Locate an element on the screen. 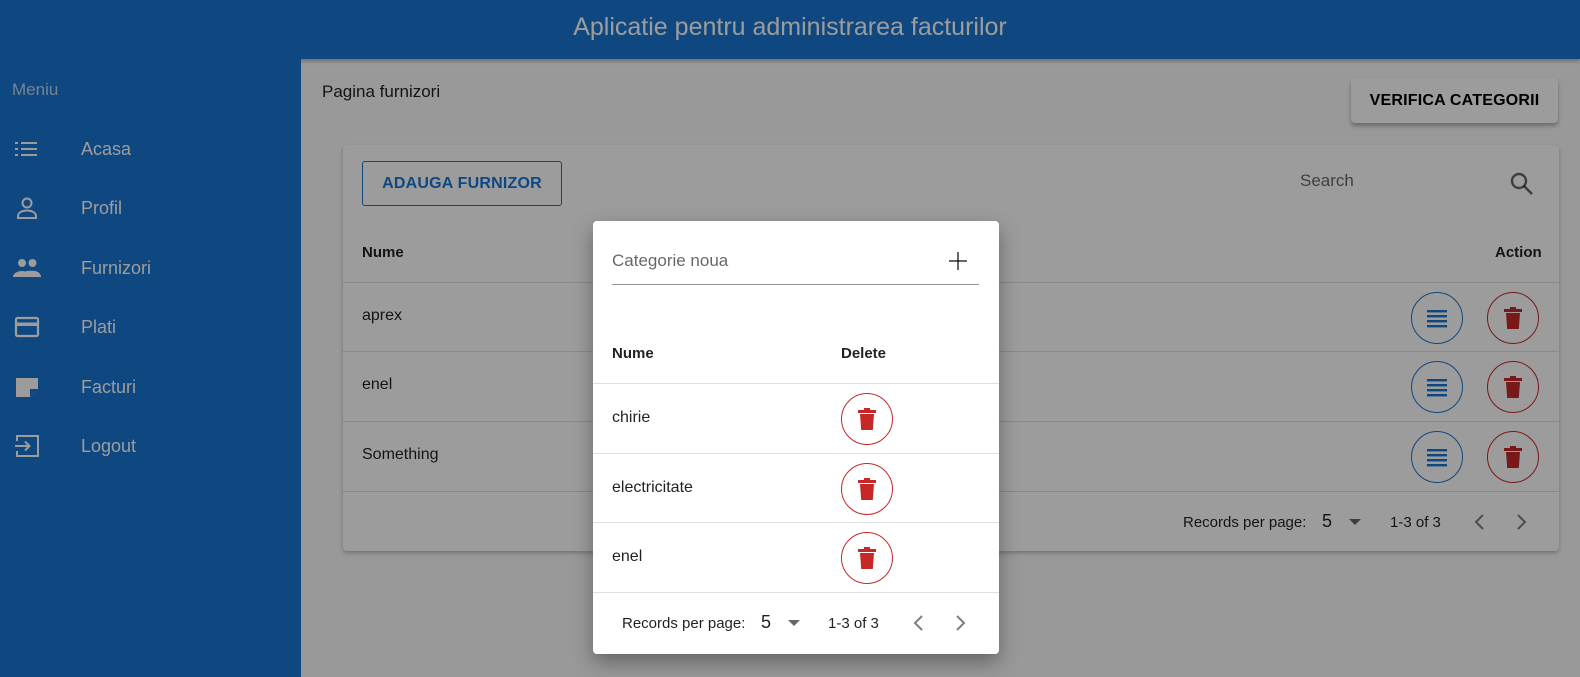  table-row: electricitate is located at coordinates (796, 488).